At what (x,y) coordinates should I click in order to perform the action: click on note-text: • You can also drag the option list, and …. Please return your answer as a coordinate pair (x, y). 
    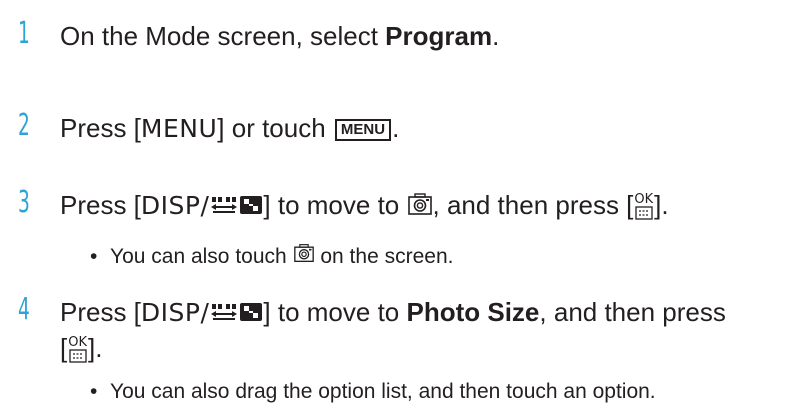
    Looking at the image, I should click on (373, 391).